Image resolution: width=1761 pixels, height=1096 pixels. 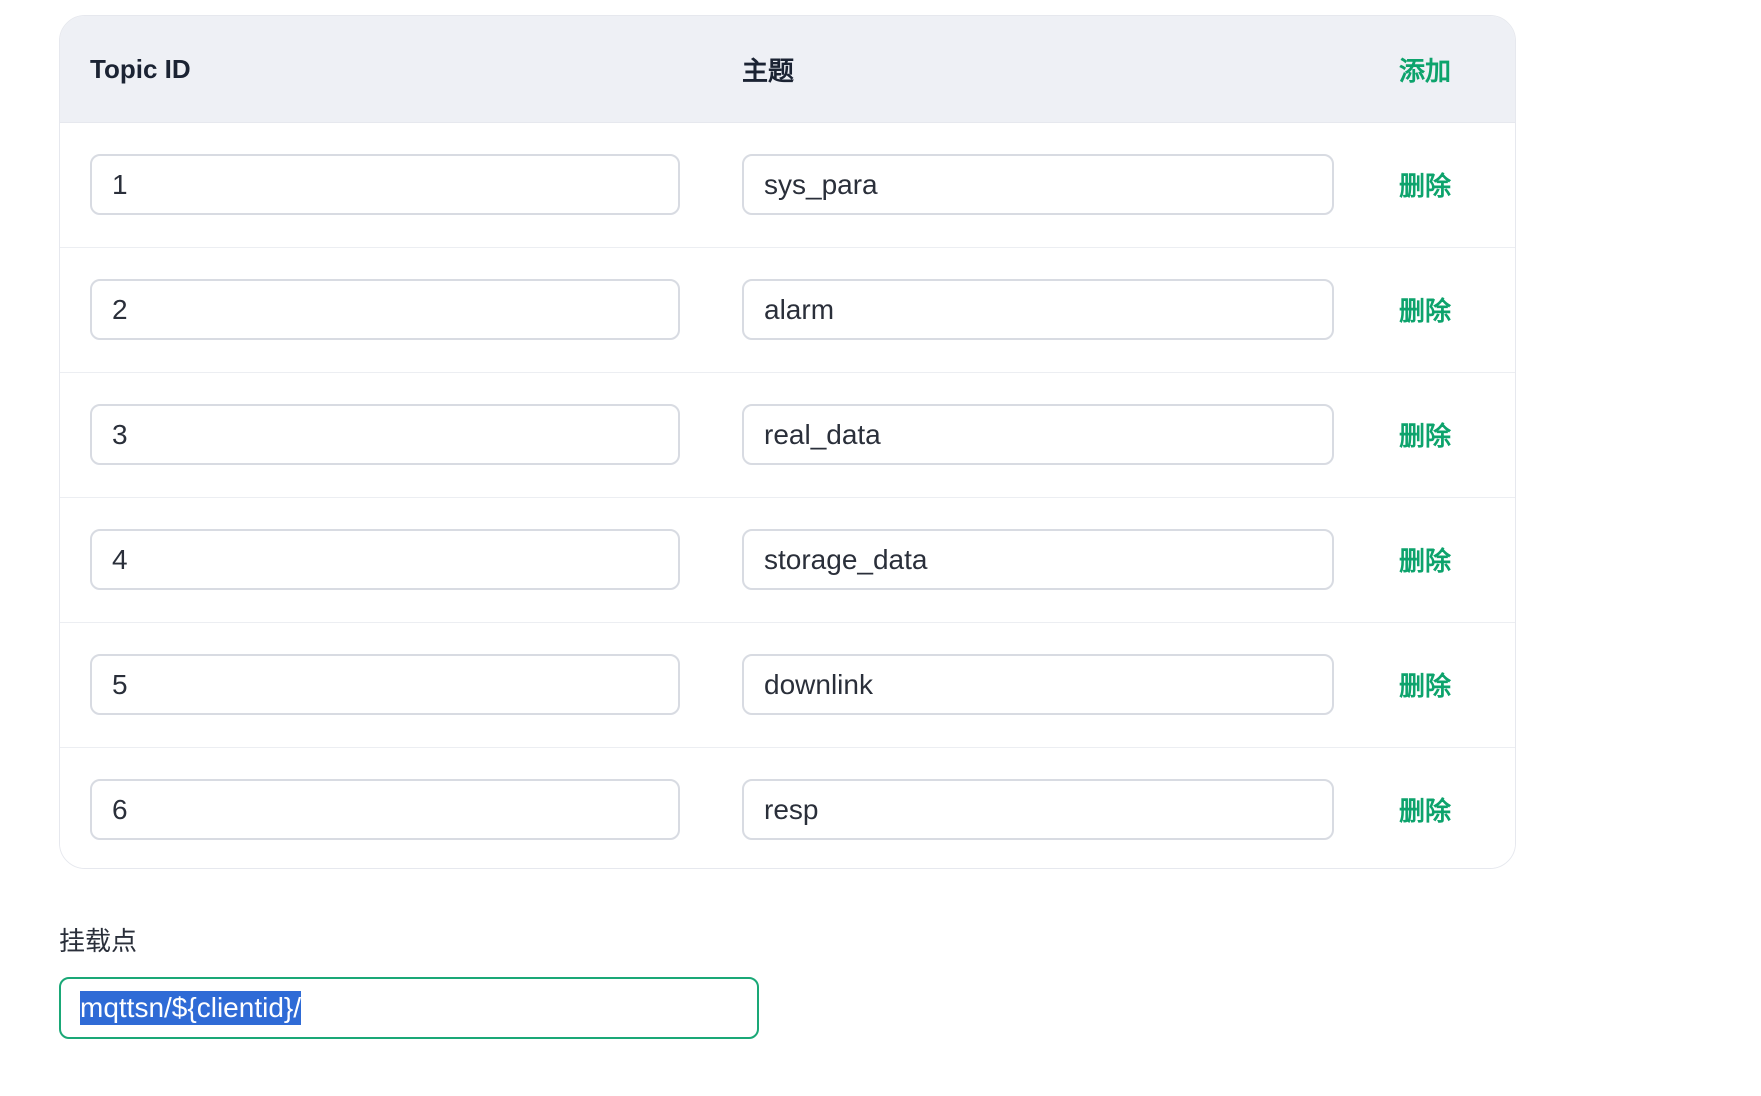 I want to click on mountpoint-label: 挂载点, so click(x=98, y=941).